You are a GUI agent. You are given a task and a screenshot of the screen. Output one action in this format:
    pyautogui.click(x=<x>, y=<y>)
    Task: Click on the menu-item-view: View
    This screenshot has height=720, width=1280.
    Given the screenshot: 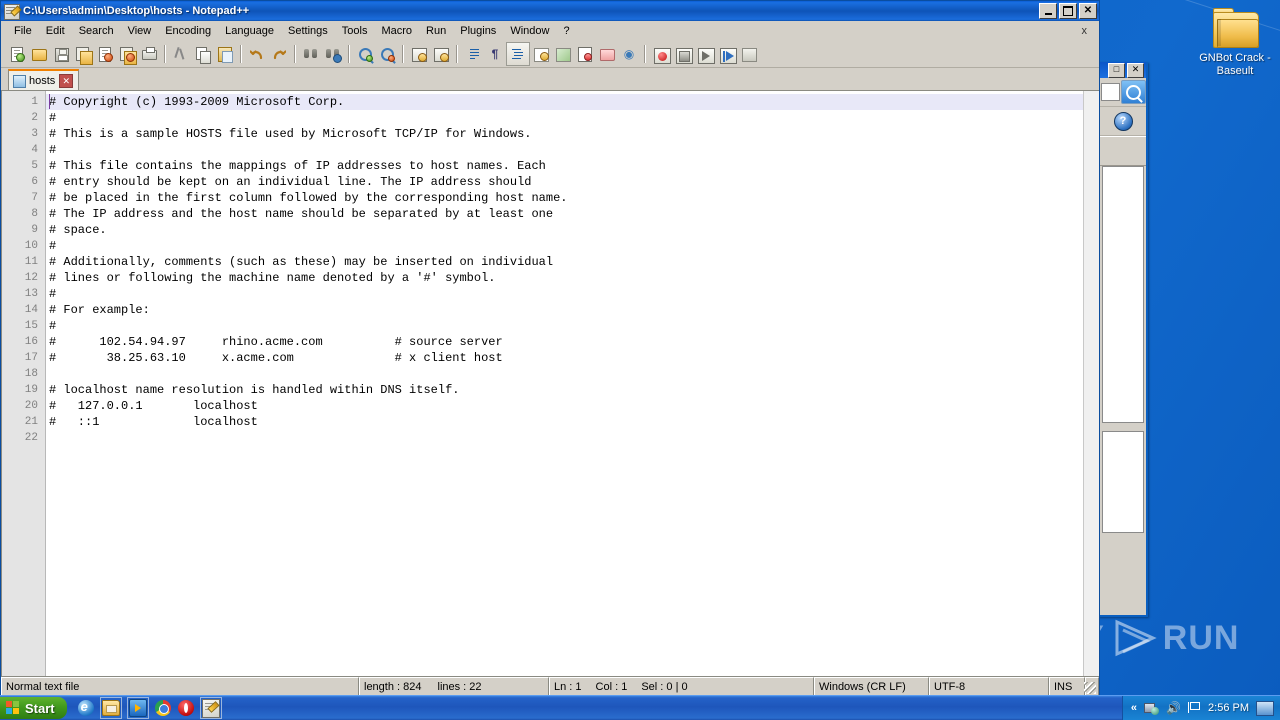 What is the action you would take?
    pyautogui.click(x=140, y=31)
    